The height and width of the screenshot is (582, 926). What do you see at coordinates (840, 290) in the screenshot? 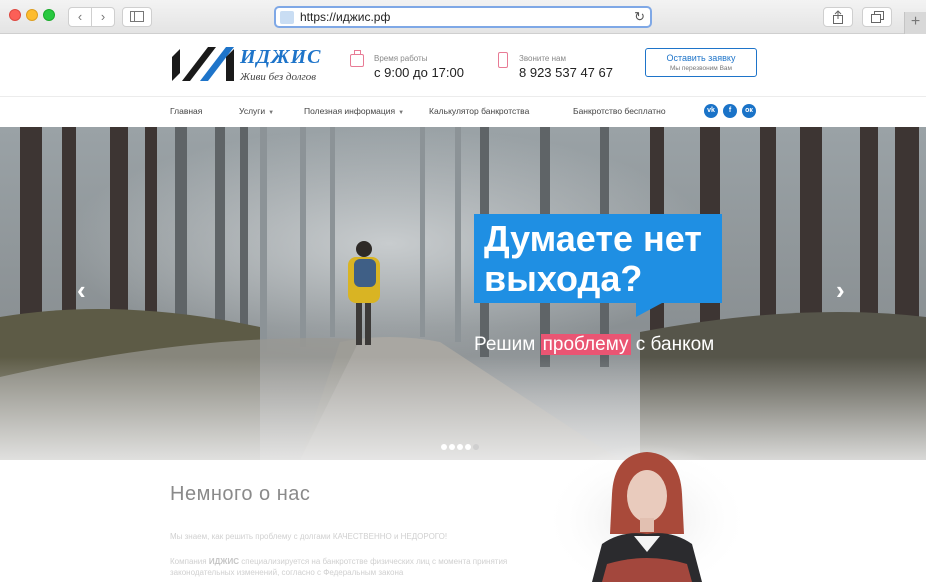
I see `next-slide-icon: ›` at bounding box center [840, 290].